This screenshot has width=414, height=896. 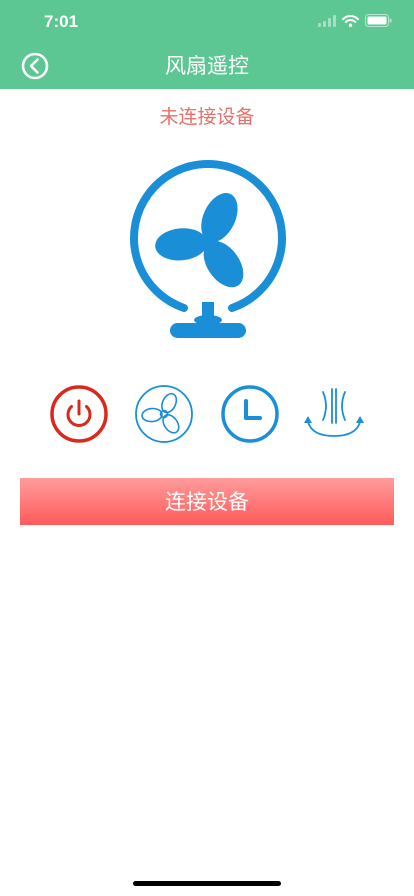 I want to click on signal-icon, so click(x=327, y=20).